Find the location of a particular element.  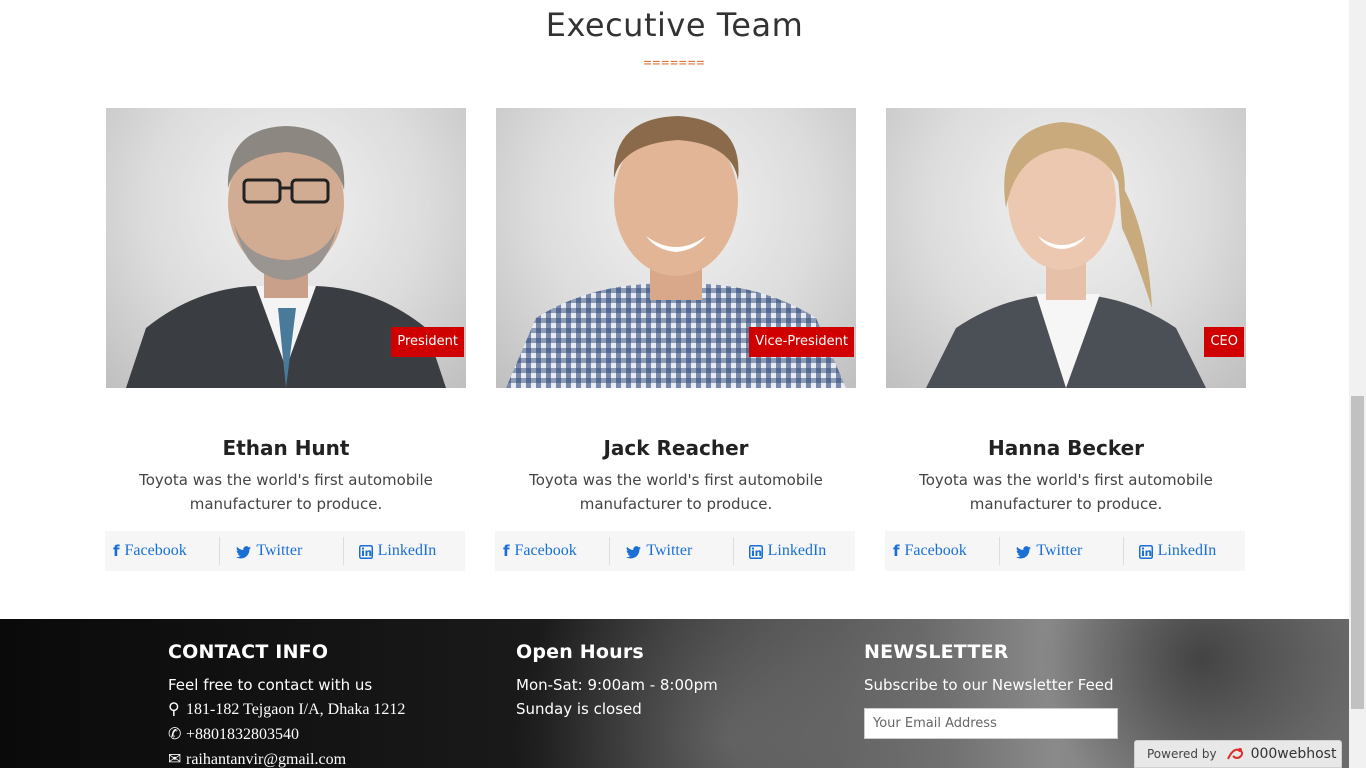

role-badge: President is located at coordinates (427, 342).